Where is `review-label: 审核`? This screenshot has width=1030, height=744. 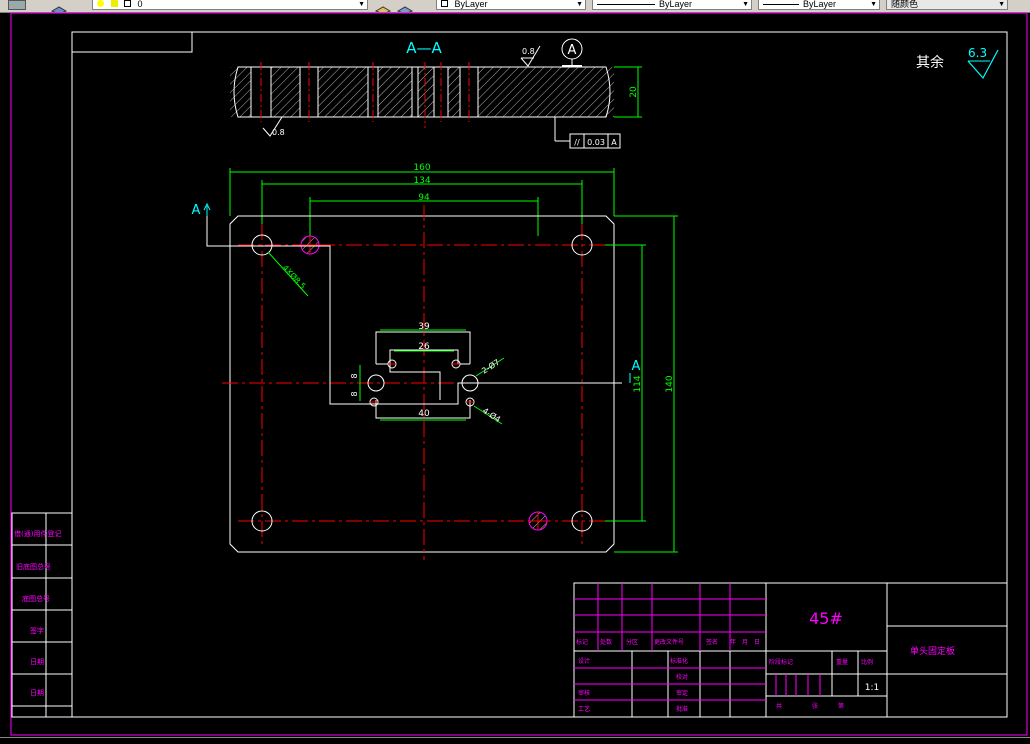 review-label: 审核 is located at coordinates (584, 693).